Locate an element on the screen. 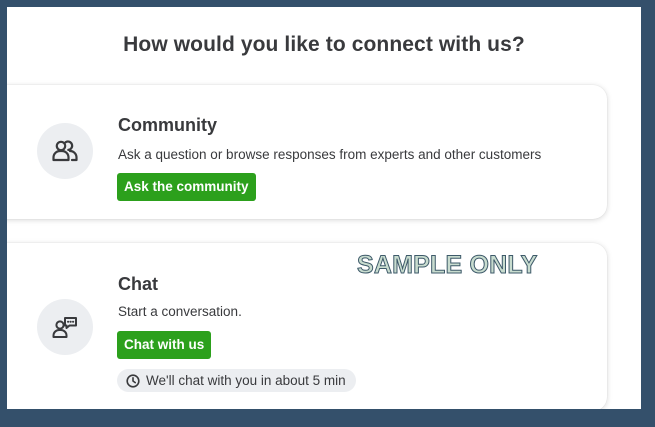 The image size is (655, 427). wait-time-badge: We'll chat with you in about 5 min is located at coordinates (236, 380).